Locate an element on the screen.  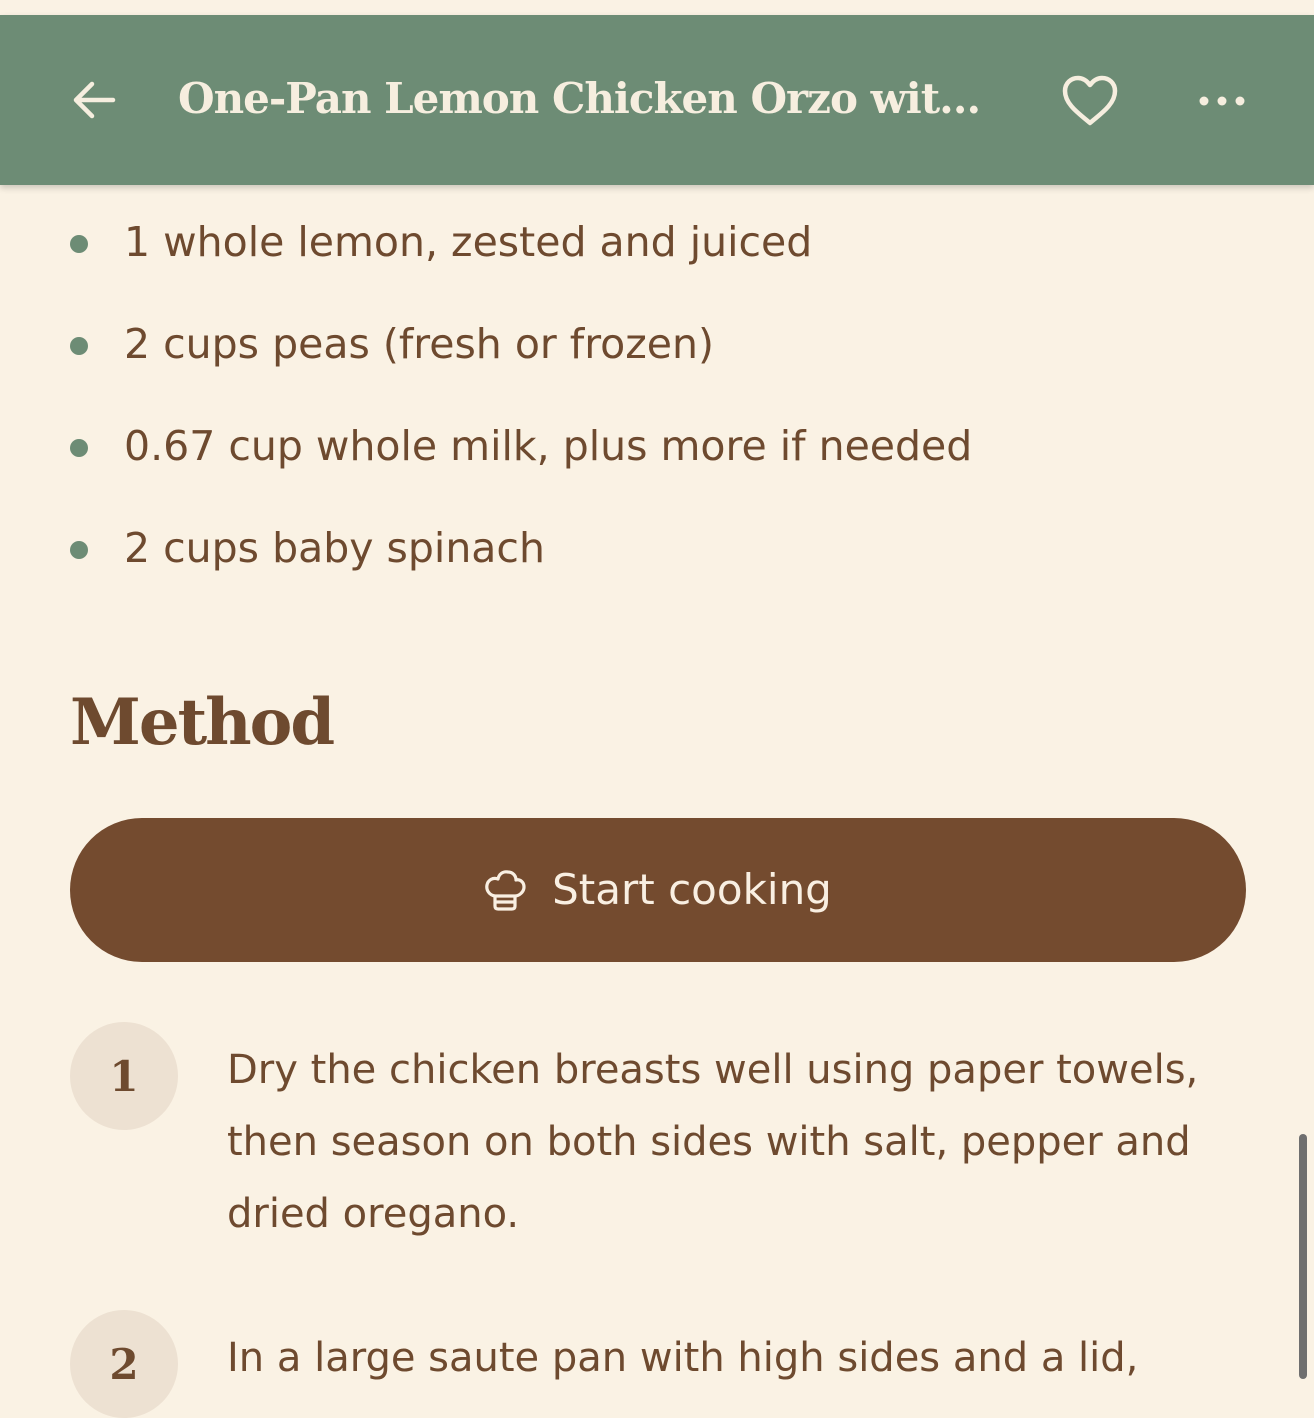
ingredient-text: 2 cups baby spinach is located at coordinates (334, 548).